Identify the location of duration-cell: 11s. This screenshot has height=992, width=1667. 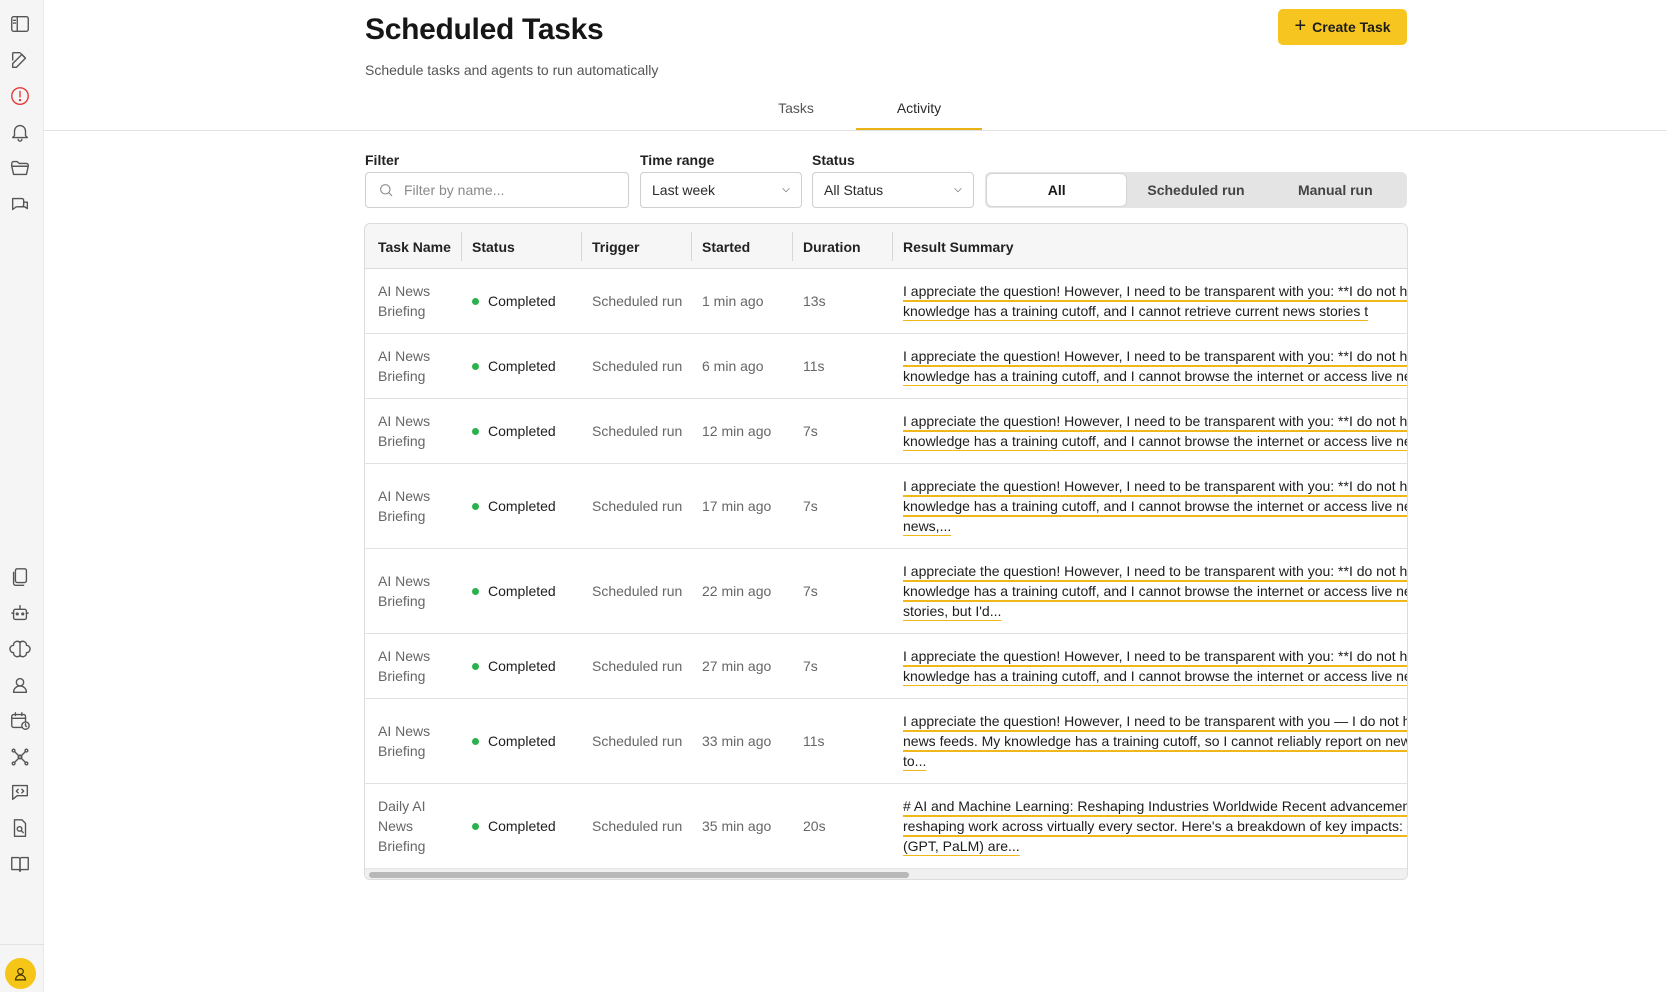
(814, 366).